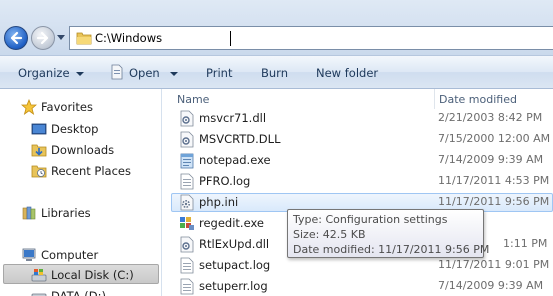  What do you see at coordinates (144, 73) in the screenshot?
I see `open-label: Open` at bounding box center [144, 73].